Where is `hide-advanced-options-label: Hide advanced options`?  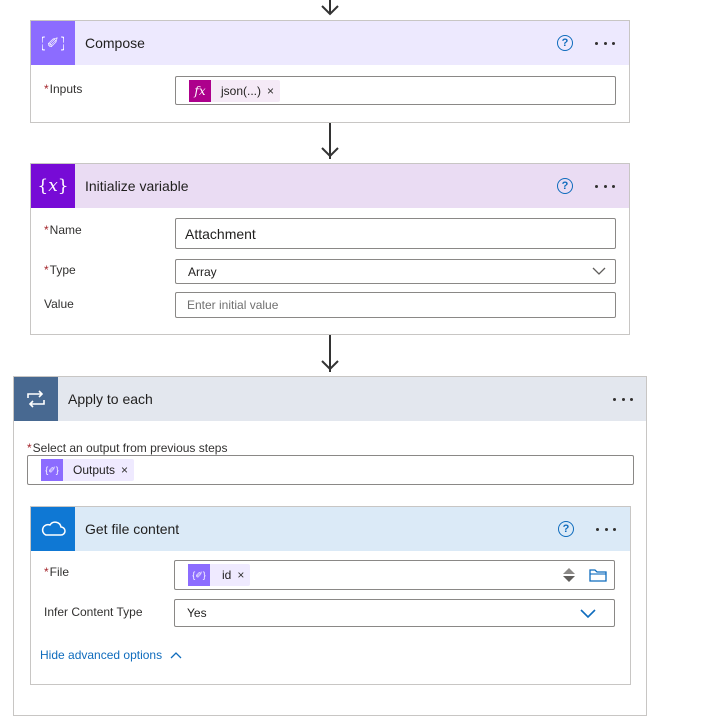 hide-advanced-options-label: Hide advanced options is located at coordinates (101, 655).